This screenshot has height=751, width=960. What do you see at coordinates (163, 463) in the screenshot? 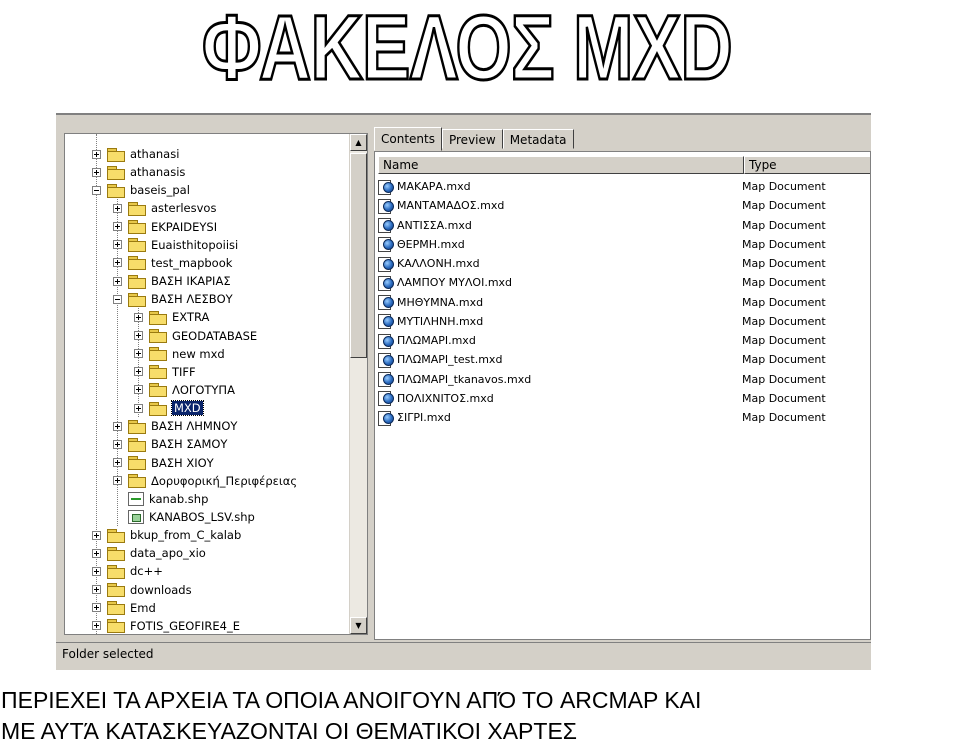
I see `tree-item: ΒΑΣΗ ΧΙΟΥ` at bounding box center [163, 463].